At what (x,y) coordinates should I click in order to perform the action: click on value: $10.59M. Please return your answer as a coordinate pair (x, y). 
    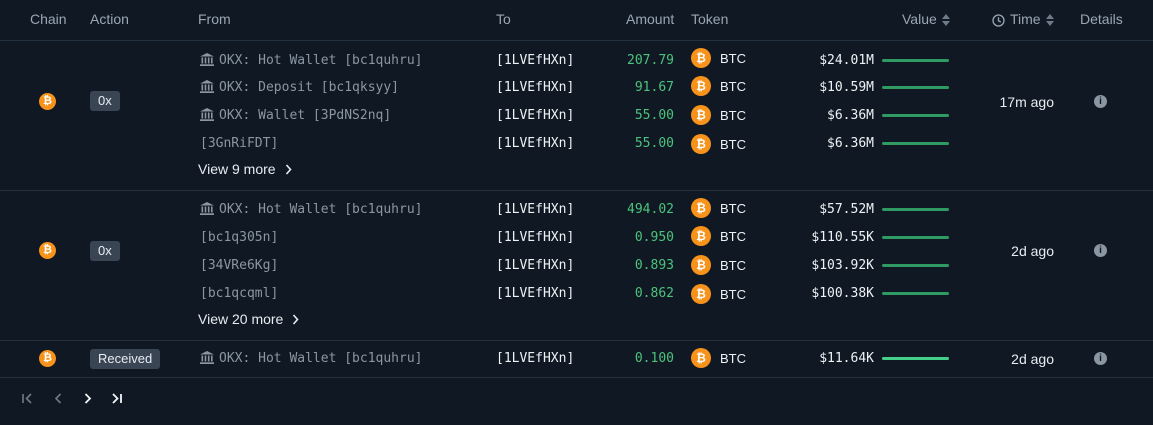
    Looking at the image, I should click on (846, 87).